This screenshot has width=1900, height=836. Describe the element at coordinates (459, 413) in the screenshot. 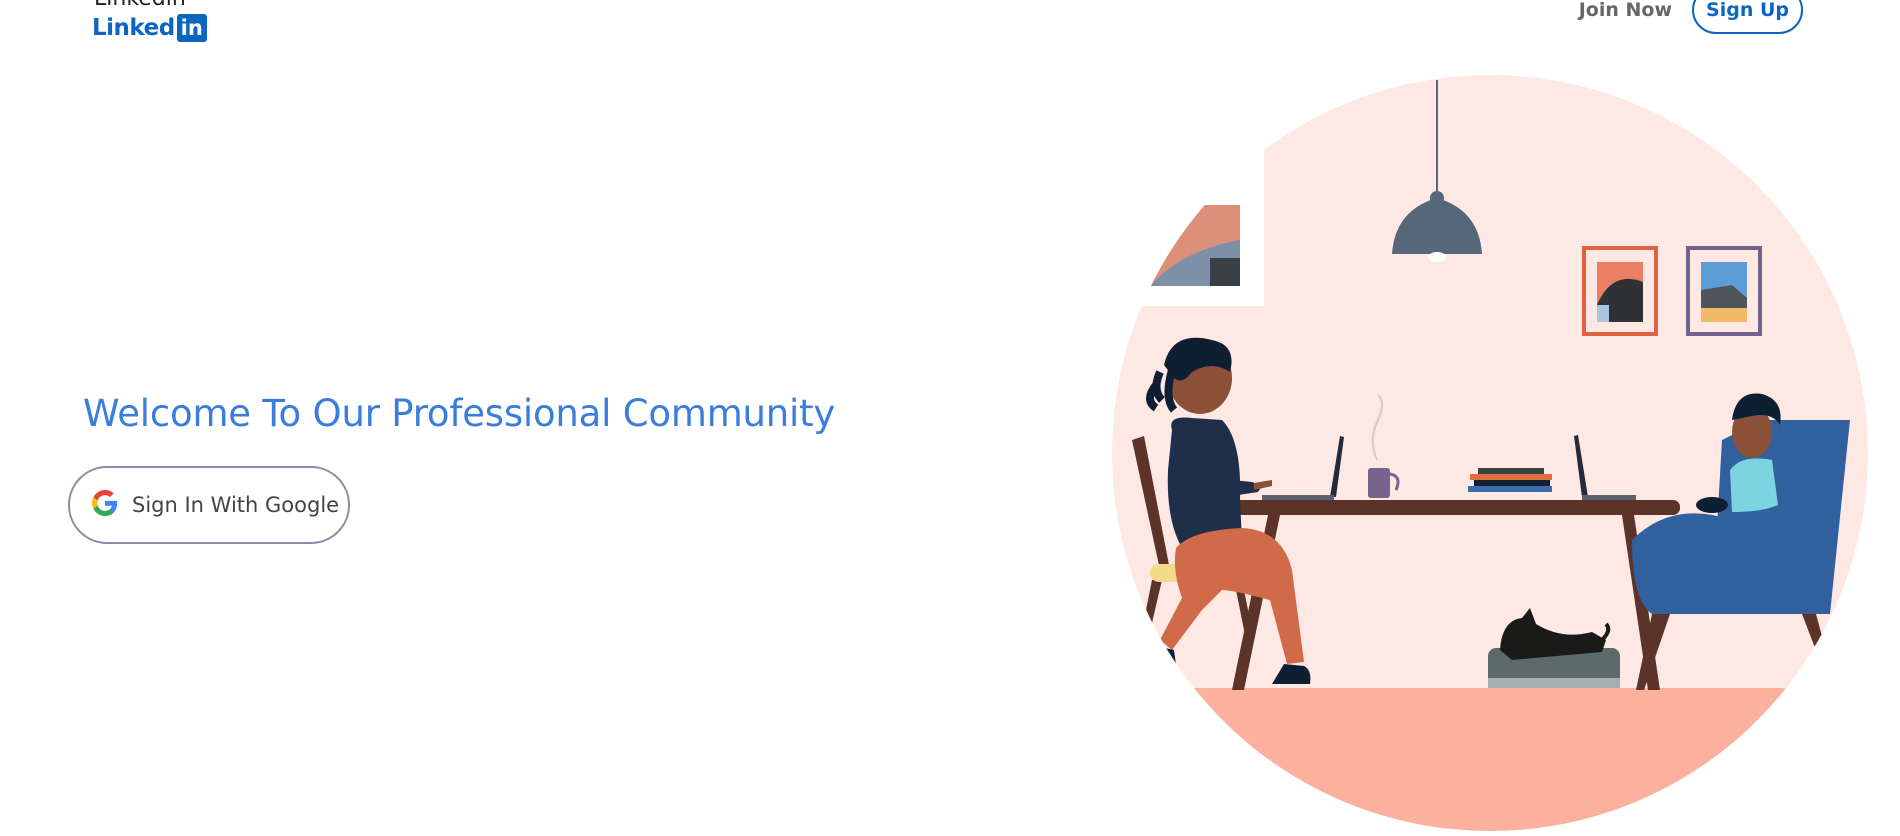

I see `page-title: Welcome To Our Professional Community` at that location.